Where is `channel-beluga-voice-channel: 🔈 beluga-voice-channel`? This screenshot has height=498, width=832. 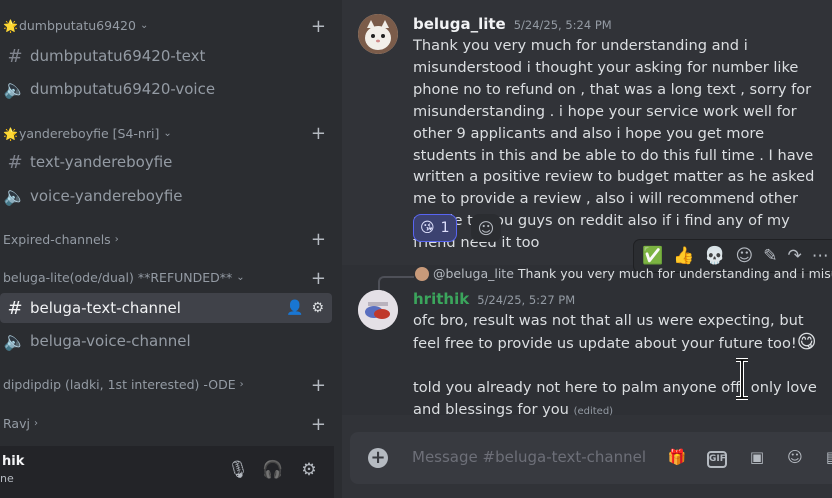 channel-beluga-voice-channel: 🔈 beluga-voice-channel is located at coordinates (166, 341).